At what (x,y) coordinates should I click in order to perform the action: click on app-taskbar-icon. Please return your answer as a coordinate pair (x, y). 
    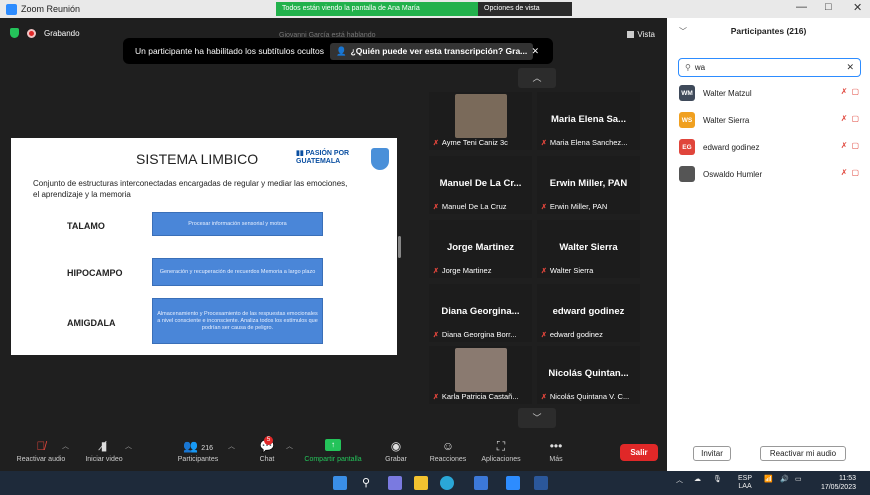
    Looking at the image, I should click on (481, 483).